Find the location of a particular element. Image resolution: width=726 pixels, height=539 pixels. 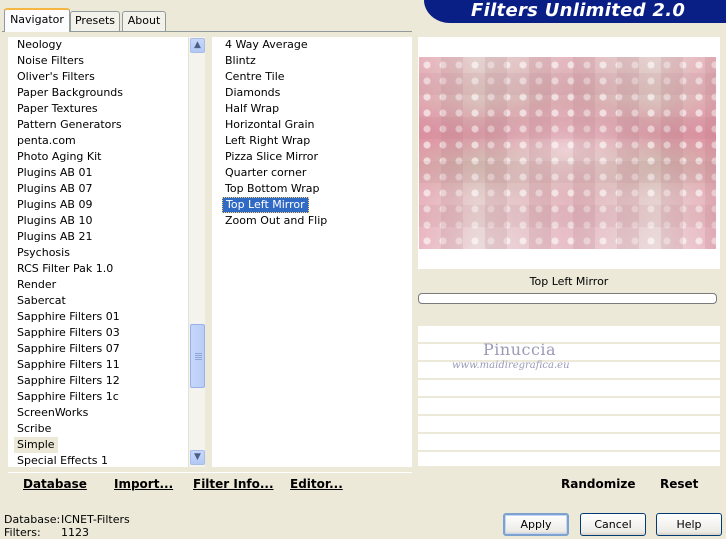

category-item: Plugins AB 09 is located at coordinates (54, 205).